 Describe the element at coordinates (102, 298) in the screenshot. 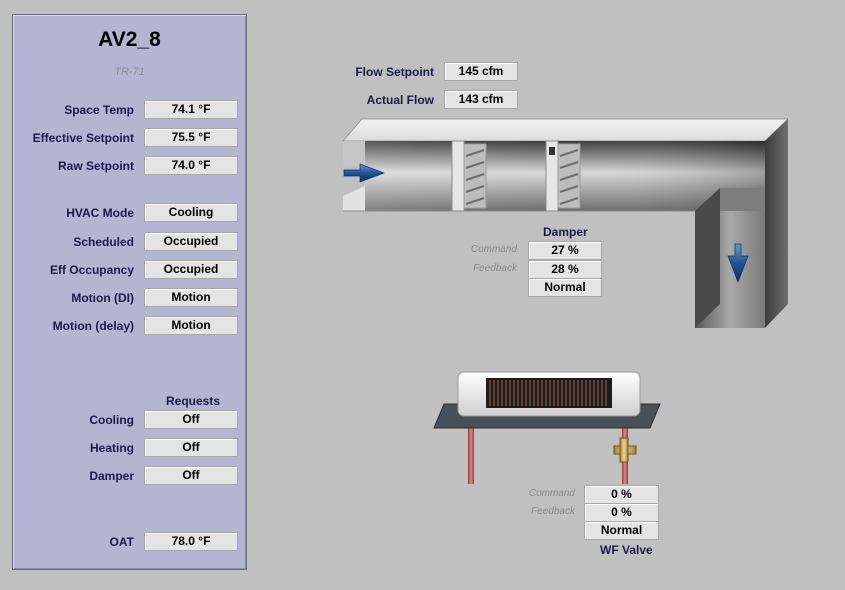

I see `motion-di-label: Motion (DI)` at that location.